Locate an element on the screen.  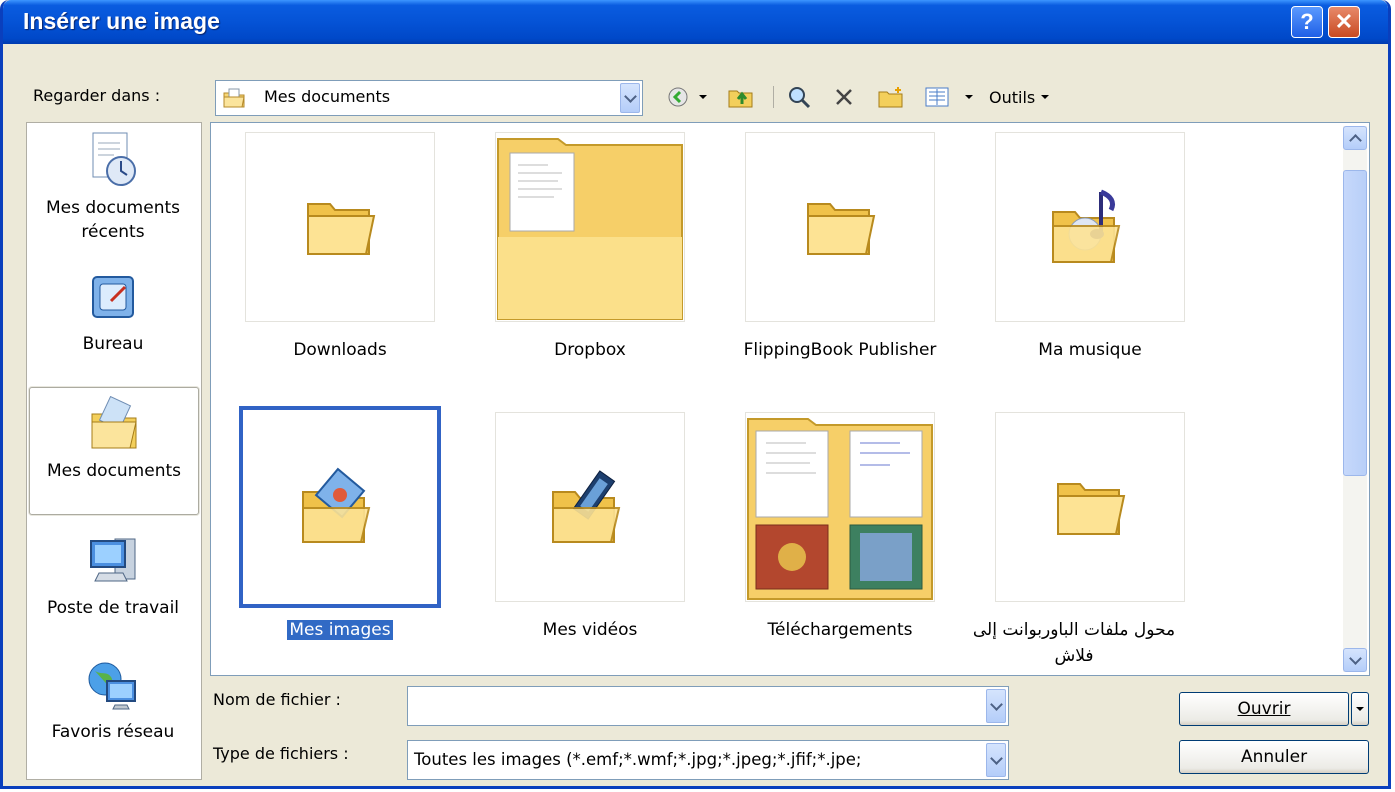
views-icon is located at coordinates (937, 97).